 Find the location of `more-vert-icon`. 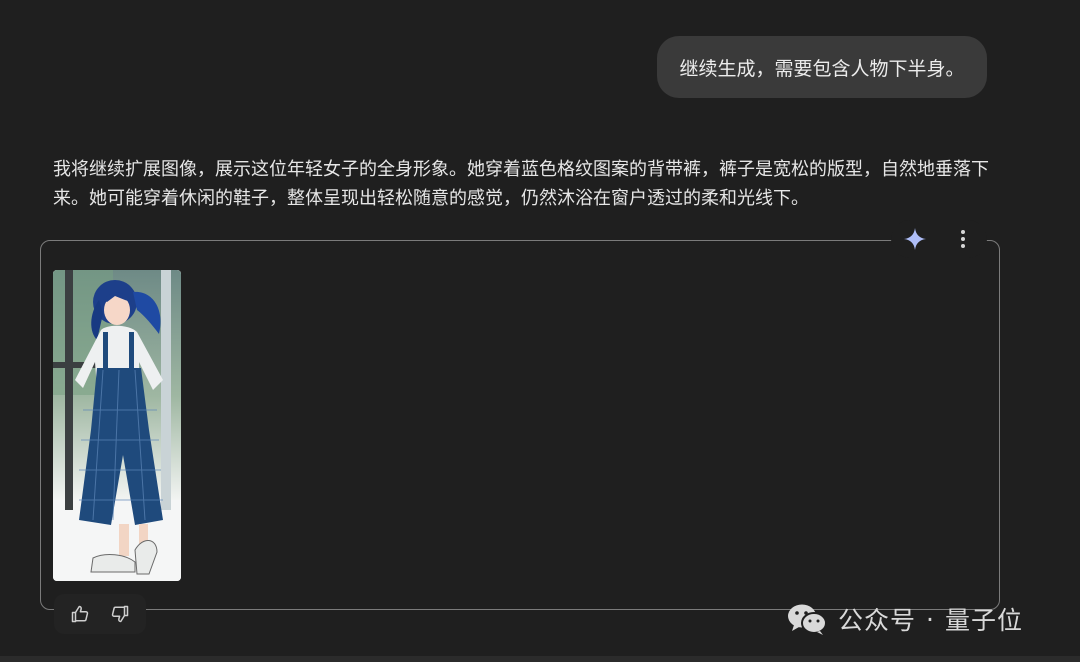

more-vert-icon is located at coordinates (963, 239).